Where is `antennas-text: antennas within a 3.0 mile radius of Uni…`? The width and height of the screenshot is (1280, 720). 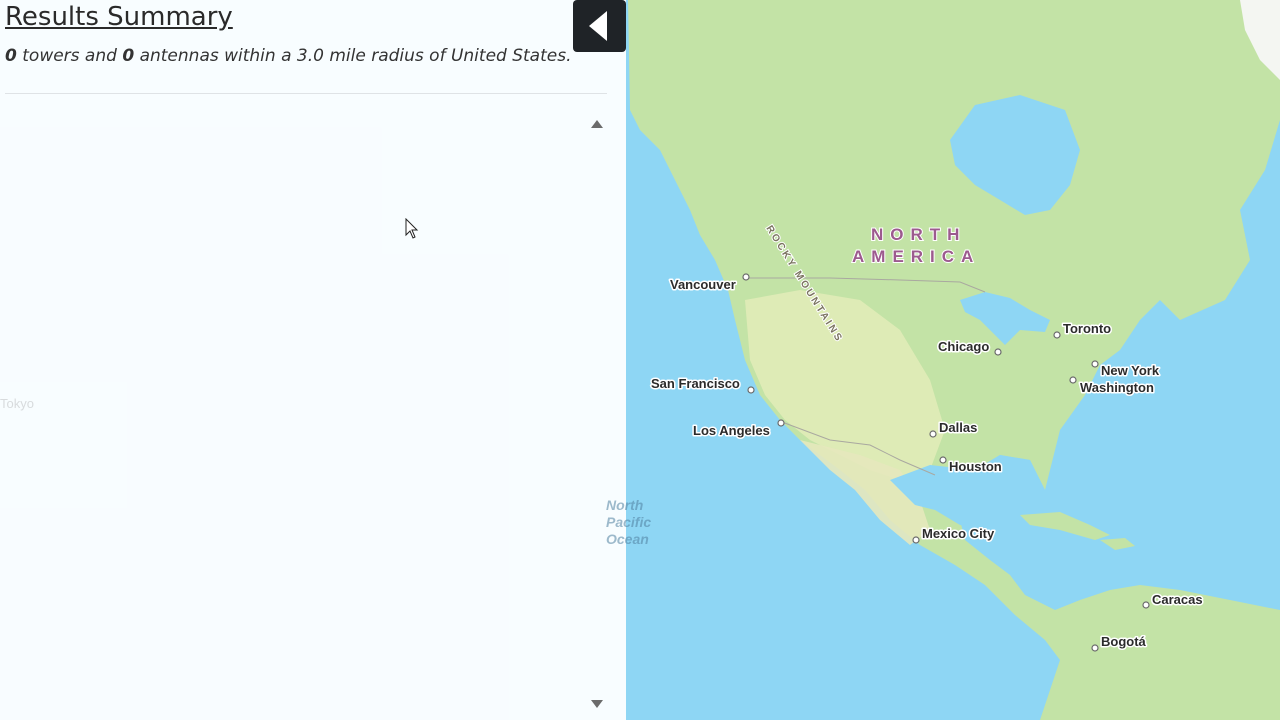 antennas-text: antennas within a 3.0 mile radius of Uni… is located at coordinates (353, 56).